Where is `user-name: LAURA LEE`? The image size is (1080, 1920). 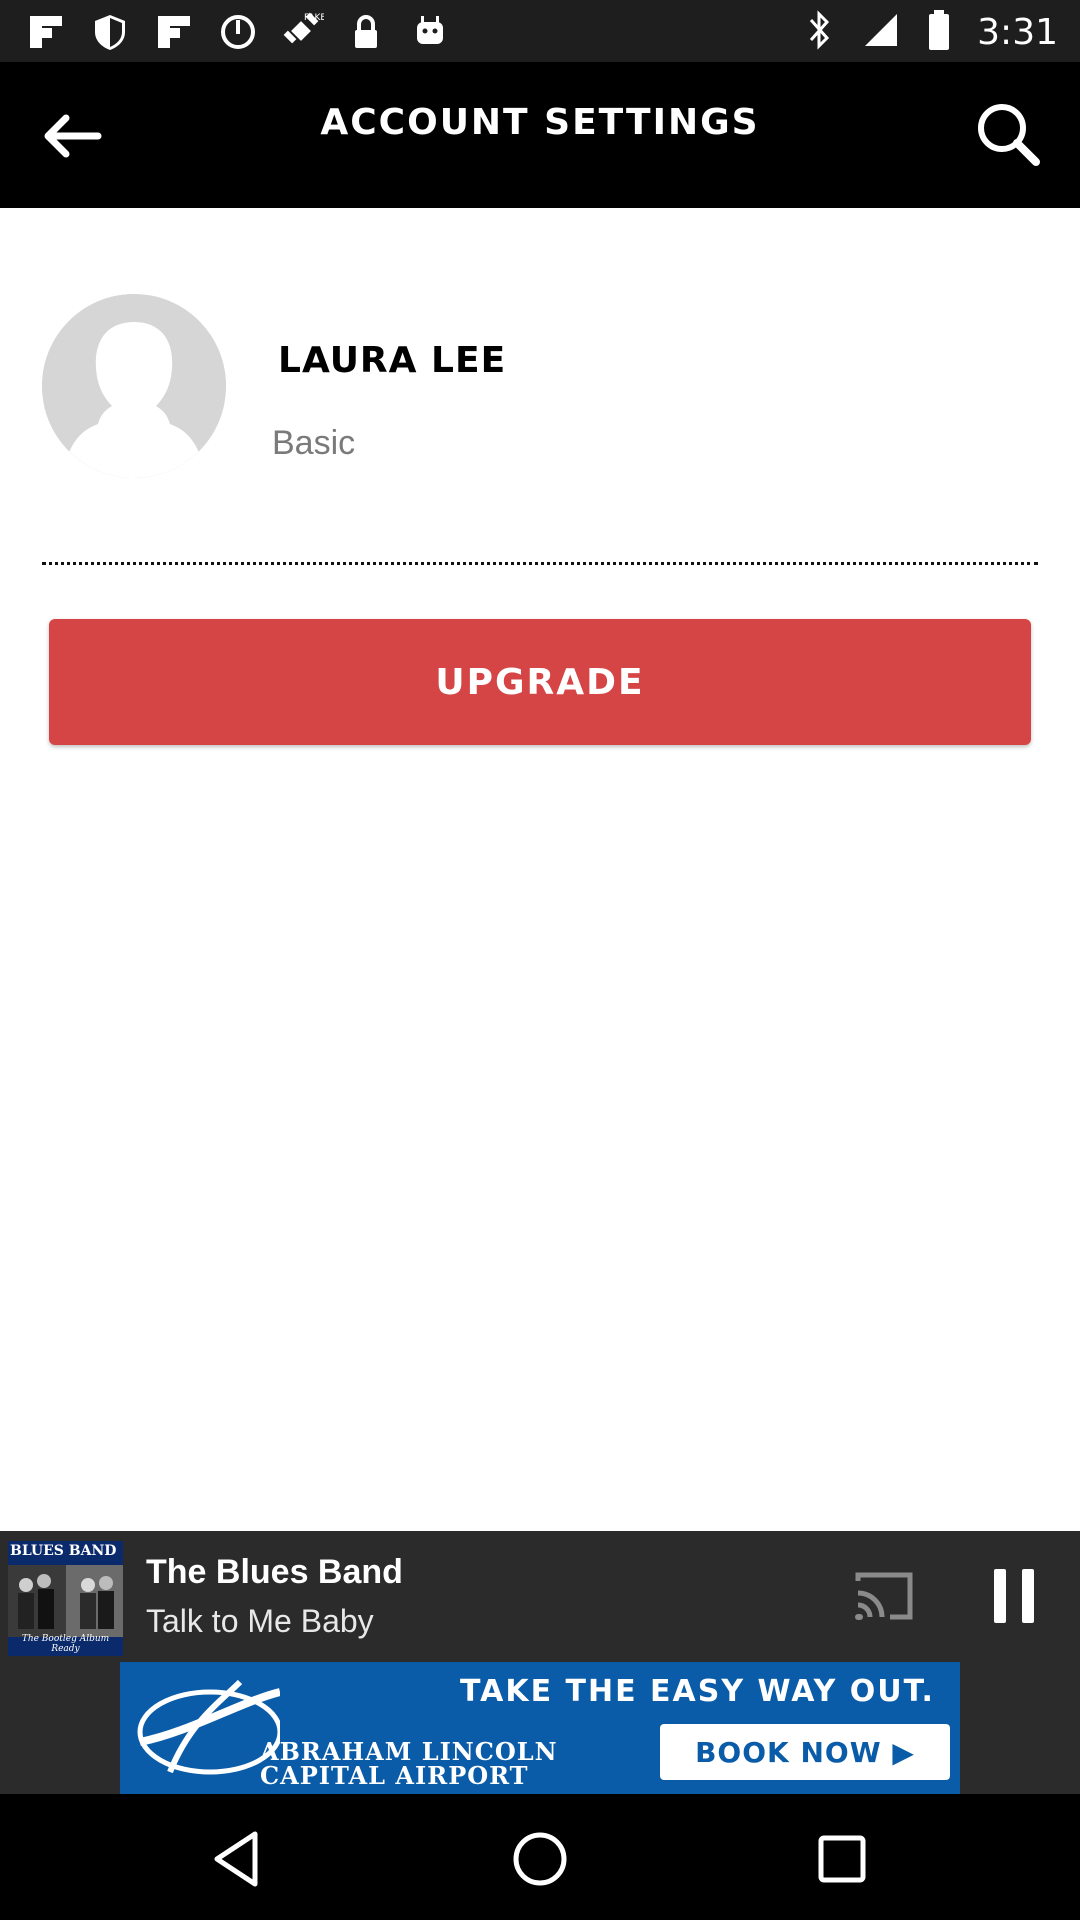
user-name: LAURA LEE is located at coordinates (392, 360).